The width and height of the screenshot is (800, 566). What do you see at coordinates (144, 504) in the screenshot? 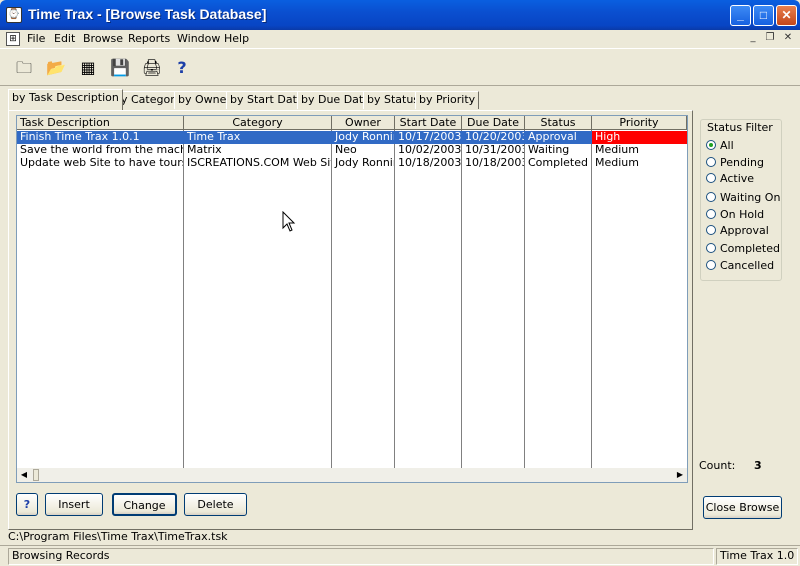
I see `change-button: Change` at bounding box center [144, 504].